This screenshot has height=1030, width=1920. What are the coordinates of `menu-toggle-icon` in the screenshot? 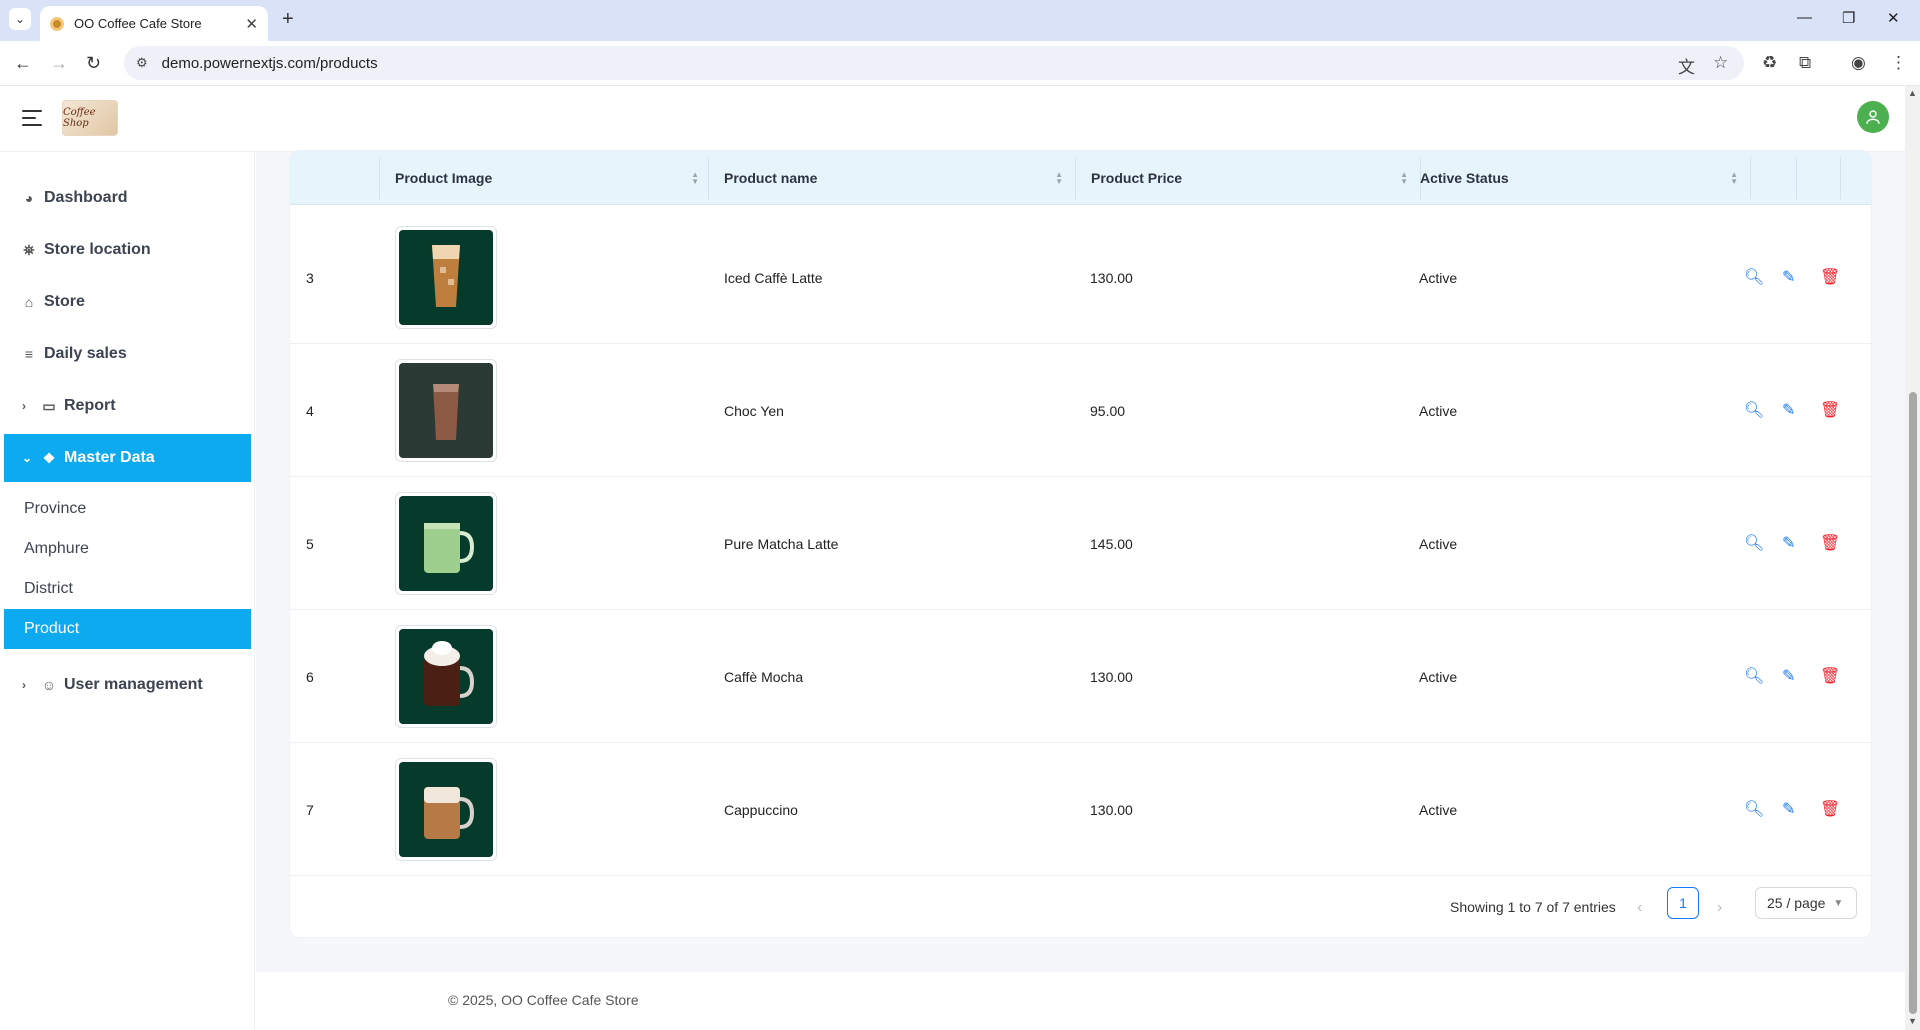 It's located at (32, 120).